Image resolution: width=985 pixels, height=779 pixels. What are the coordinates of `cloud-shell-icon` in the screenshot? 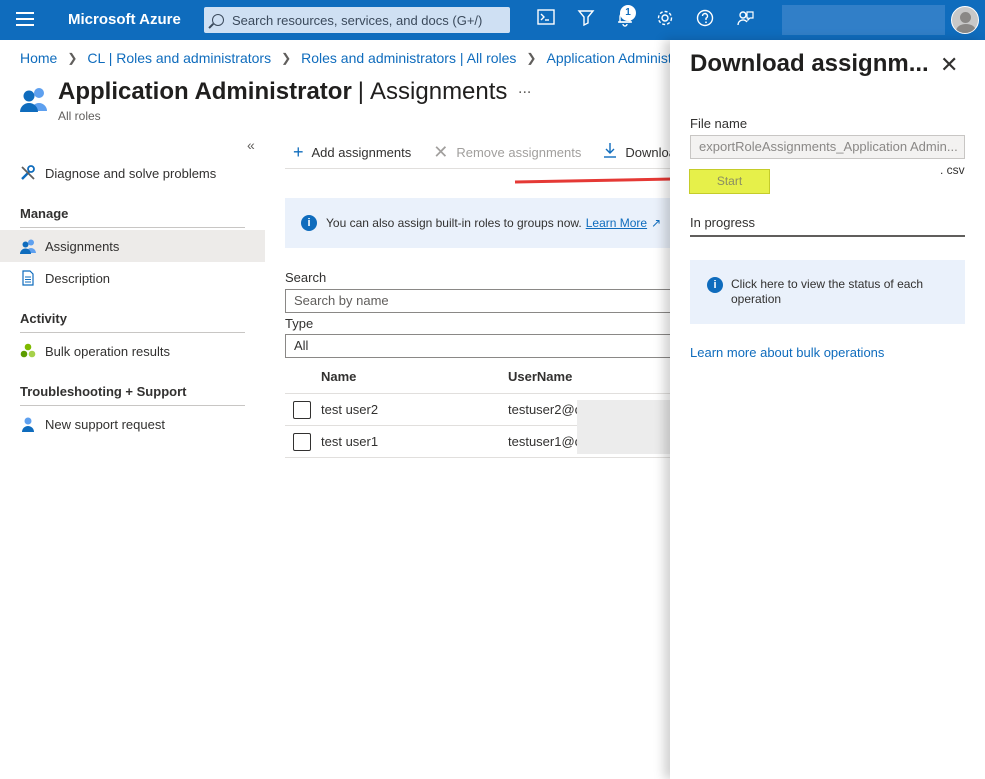 It's located at (546, 20).